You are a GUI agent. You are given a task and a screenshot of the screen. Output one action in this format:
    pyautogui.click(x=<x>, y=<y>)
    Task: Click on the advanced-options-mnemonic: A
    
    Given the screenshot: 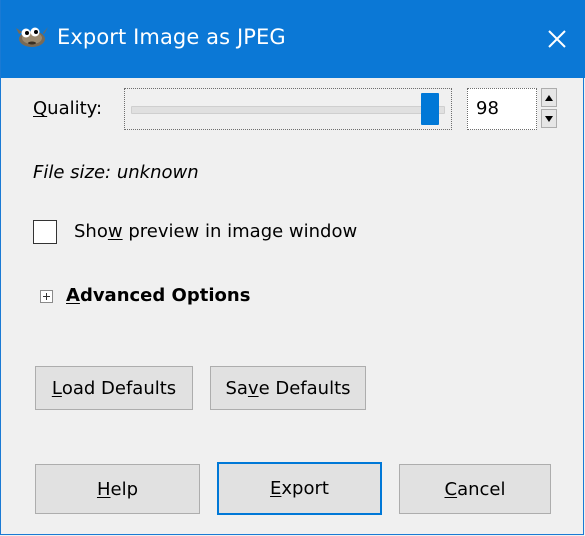 What is the action you would take?
    pyautogui.click(x=73, y=295)
    